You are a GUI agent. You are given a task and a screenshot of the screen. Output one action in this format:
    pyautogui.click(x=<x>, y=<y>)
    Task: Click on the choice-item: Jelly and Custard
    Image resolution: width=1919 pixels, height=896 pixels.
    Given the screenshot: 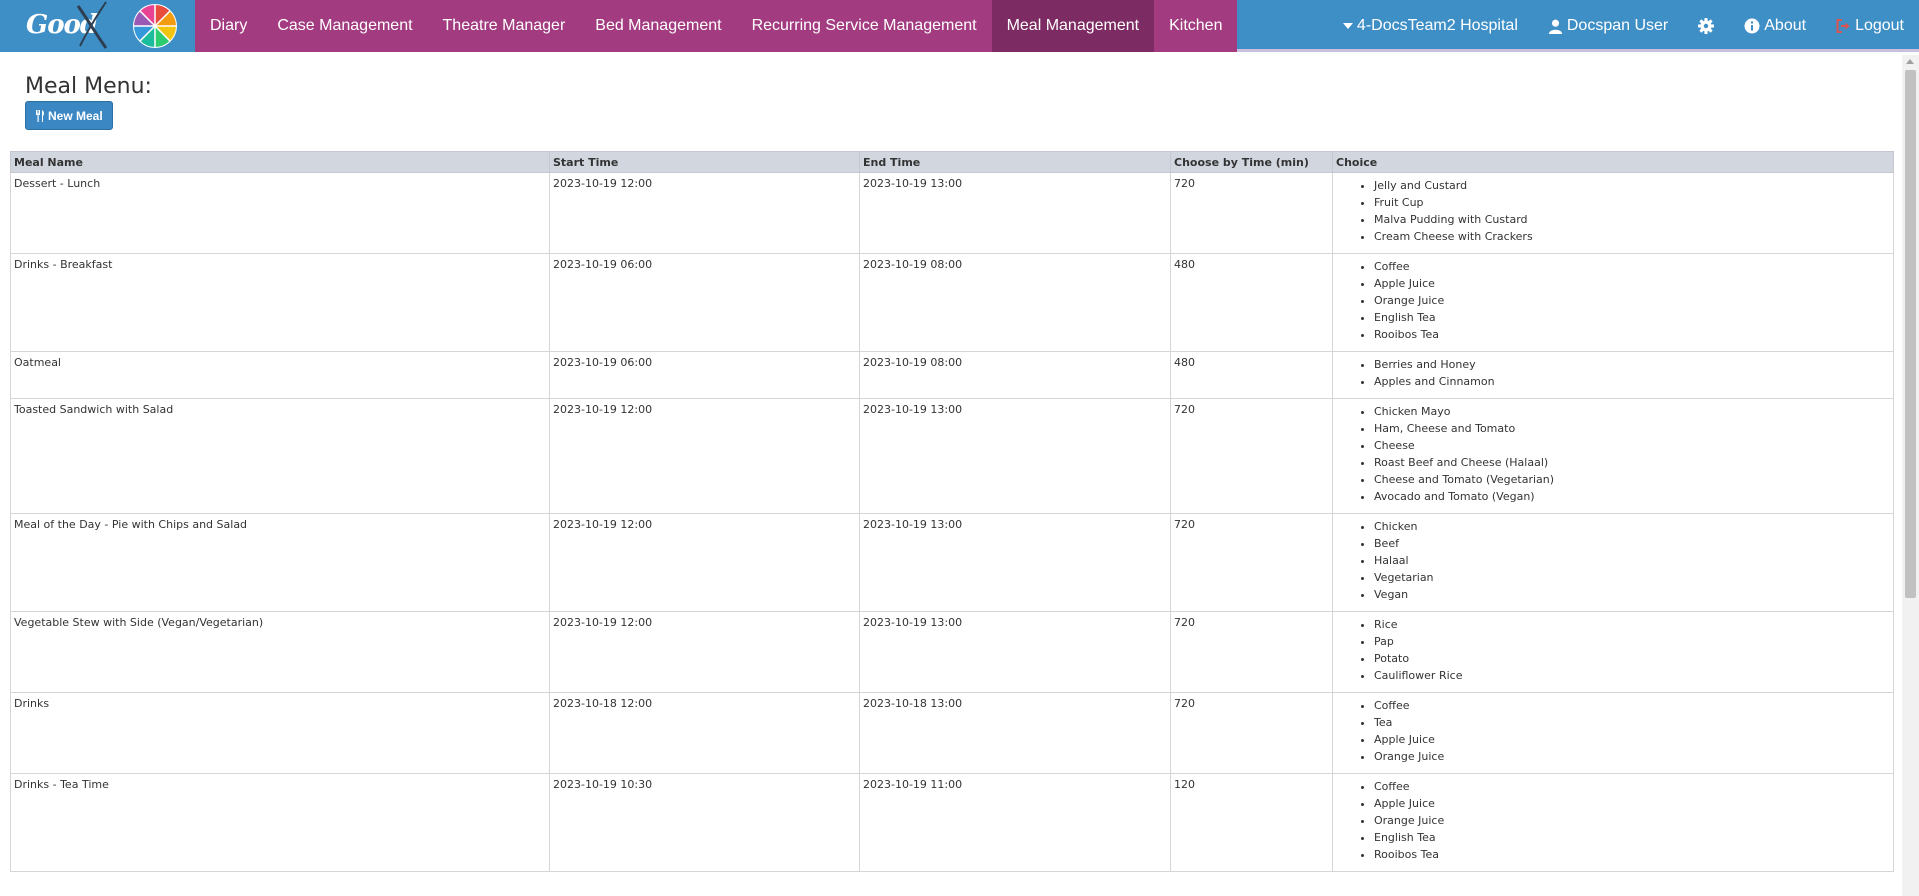 What is the action you would take?
    pyautogui.click(x=1632, y=185)
    